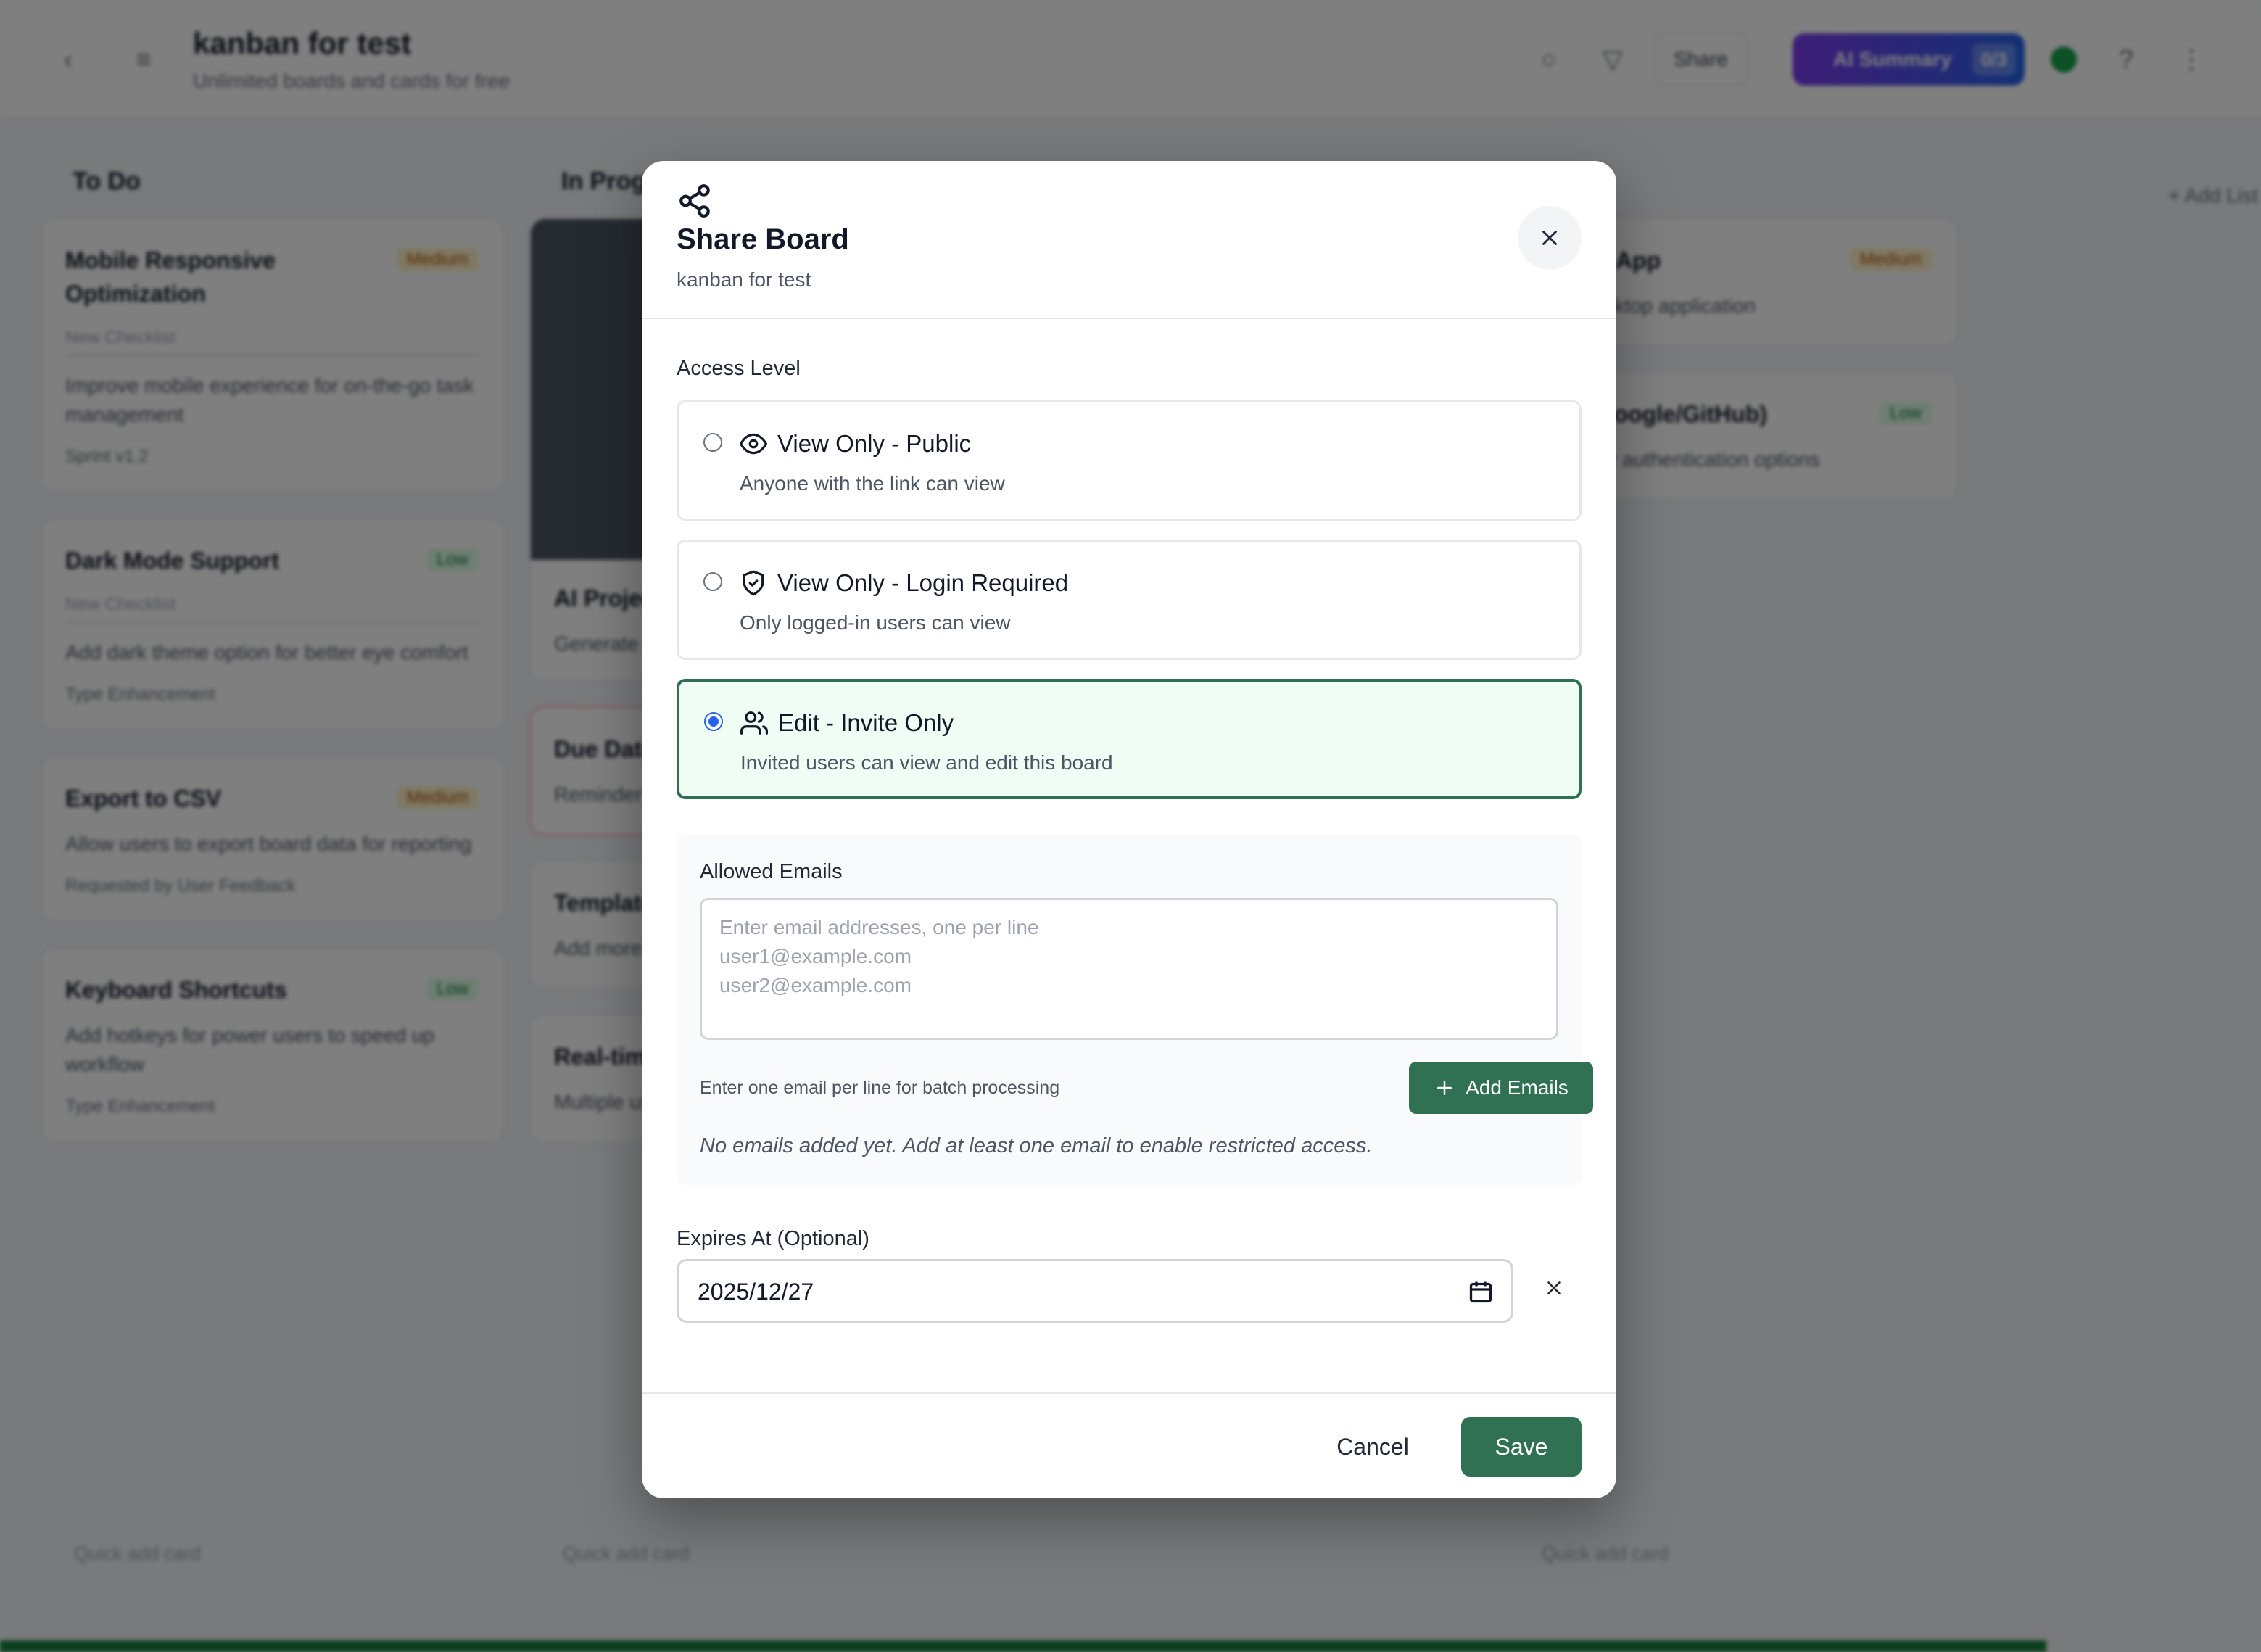 Image resolution: width=2261 pixels, height=1652 pixels. I want to click on allowed-emails-label: Allowed Emails, so click(771, 872).